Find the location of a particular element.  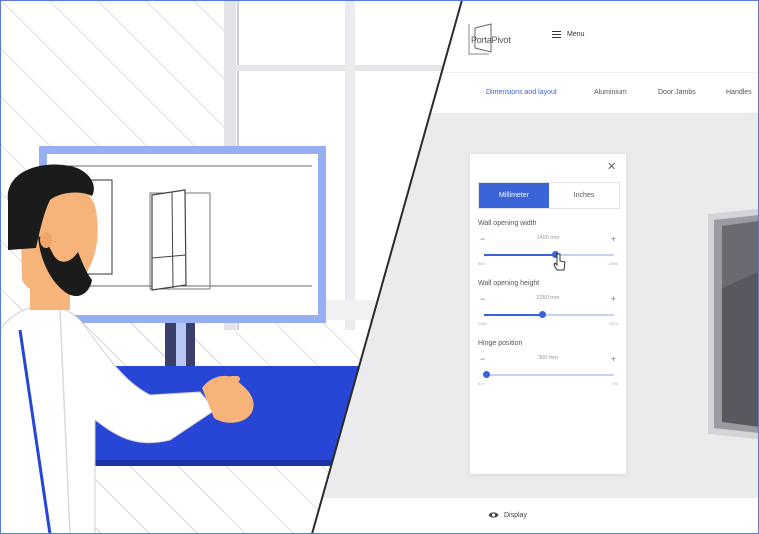

tab-aluminium: Aluminium is located at coordinates (610, 92).